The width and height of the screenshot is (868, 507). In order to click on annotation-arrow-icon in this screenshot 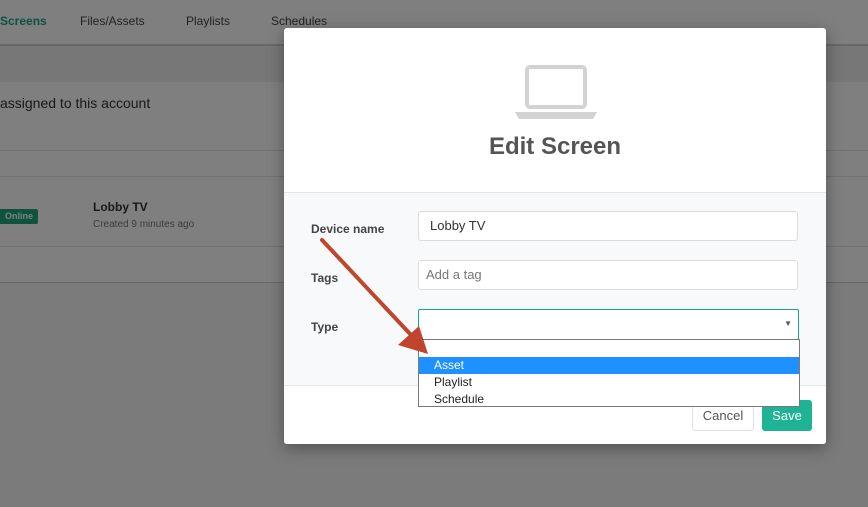, I will do `click(374, 296)`.